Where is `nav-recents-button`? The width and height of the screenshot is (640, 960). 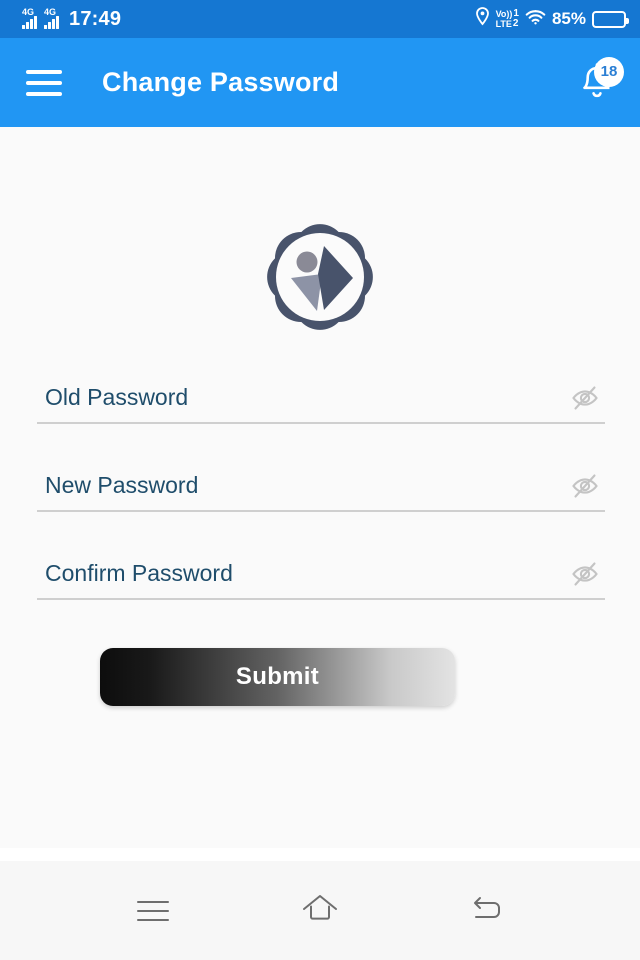
nav-recents-button is located at coordinates (153, 911).